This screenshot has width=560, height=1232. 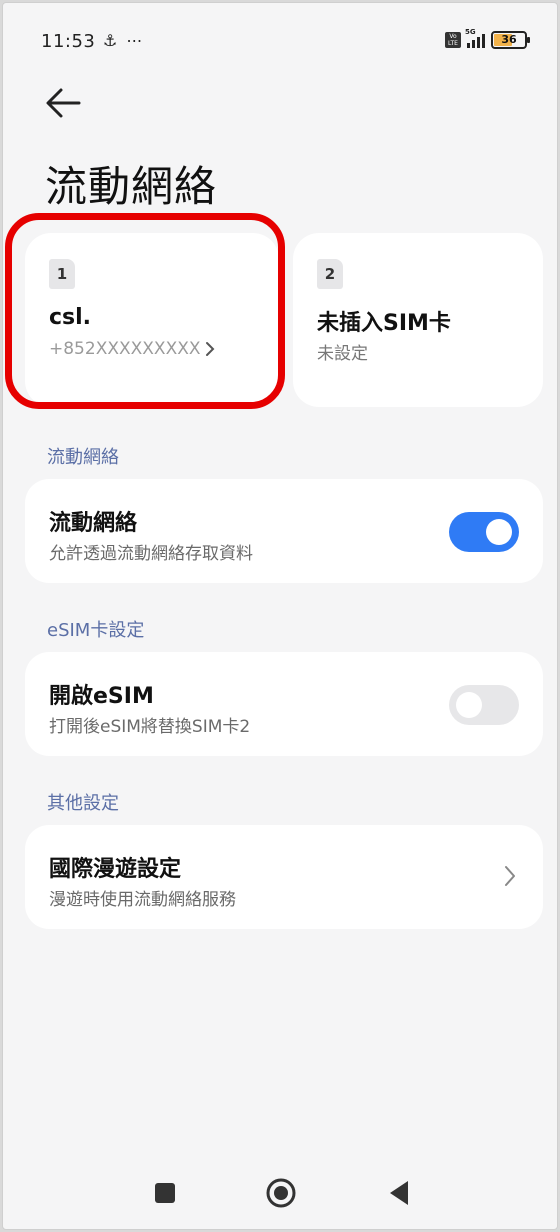 I want to click on esim-title: 開啟eSIM, so click(x=101, y=696).